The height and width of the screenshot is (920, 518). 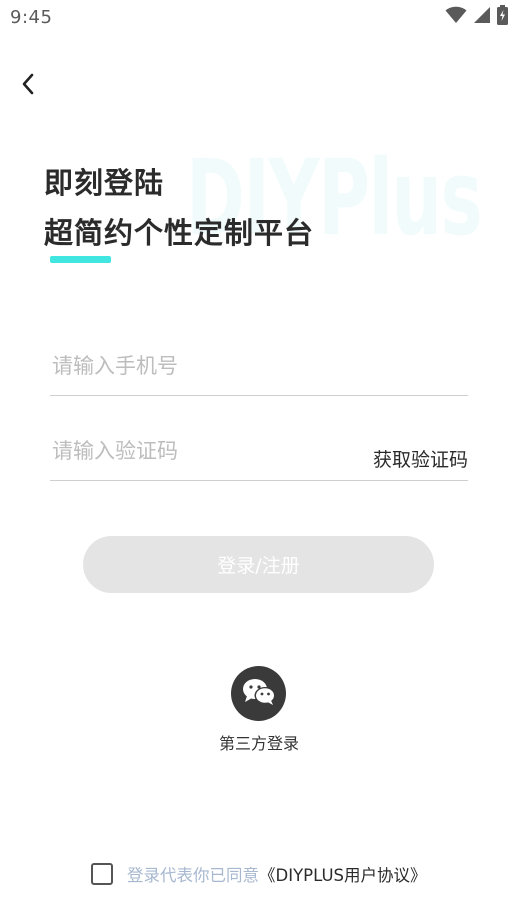 What do you see at coordinates (456, 17) in the screenshot?
I see `wifi-icon` at bounding box center [456, 17].